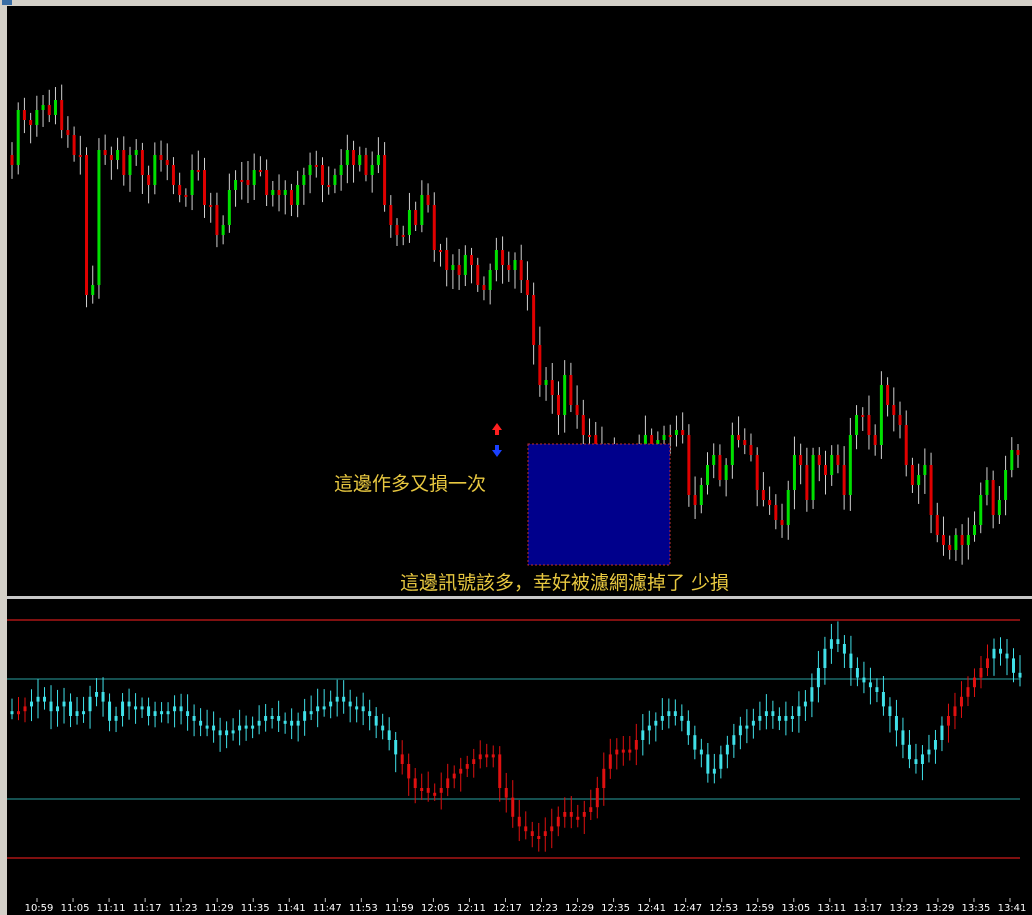 The width and height of the screenshot is (1032, 915). I want to click on x-tick-label: 13:41, so click(1012, 908).